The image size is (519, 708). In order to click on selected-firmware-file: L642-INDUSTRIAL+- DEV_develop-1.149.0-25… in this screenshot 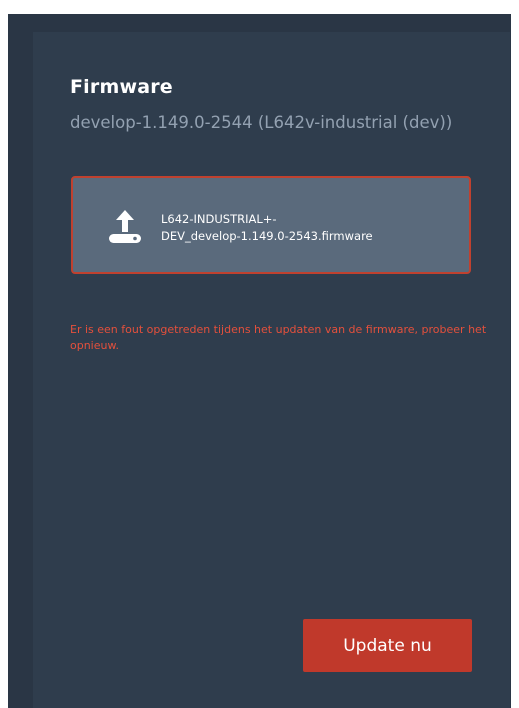, I will do `click(267, 228)`.